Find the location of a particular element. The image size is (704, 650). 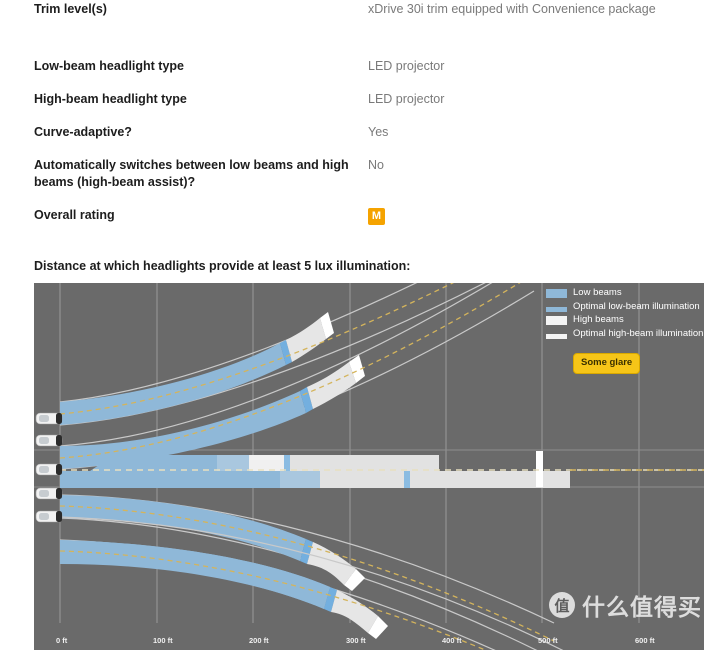

axis-tick-500: 500 ft is located at coordinates (548, 640).